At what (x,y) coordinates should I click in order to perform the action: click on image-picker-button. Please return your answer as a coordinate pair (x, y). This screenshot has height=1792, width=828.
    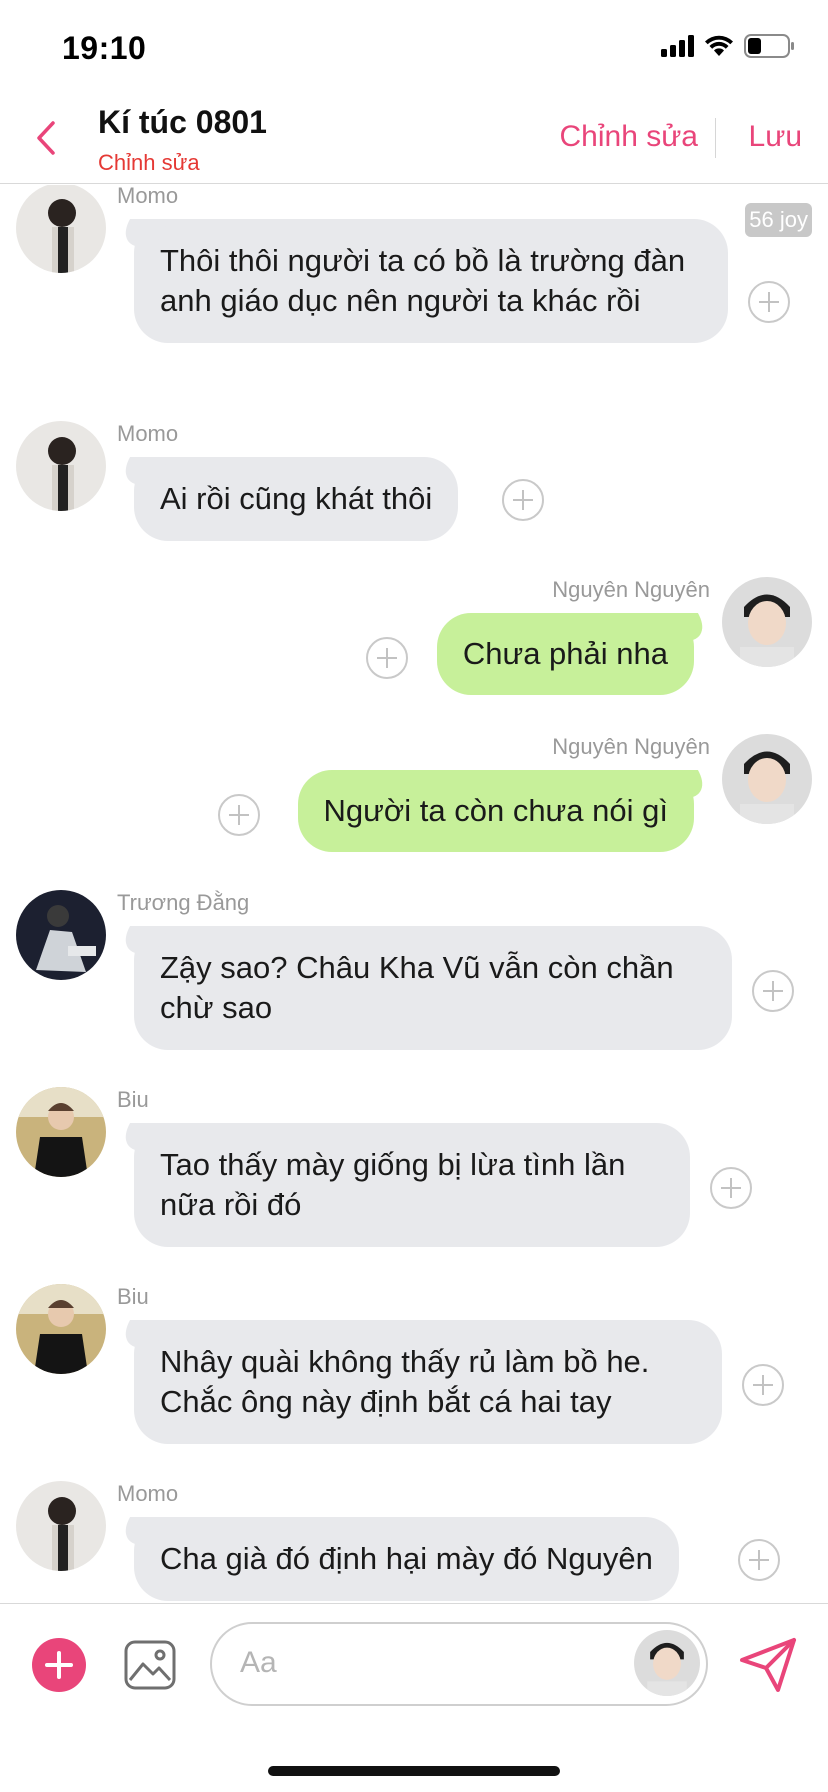
    Looking at the image, I should click on (150, 1665).